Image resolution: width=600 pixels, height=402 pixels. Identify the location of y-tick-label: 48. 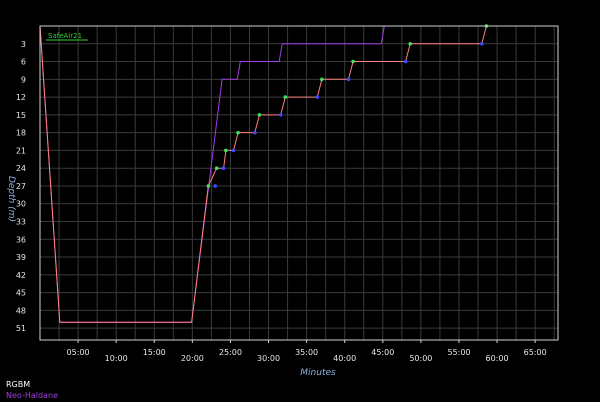
(21, 310).